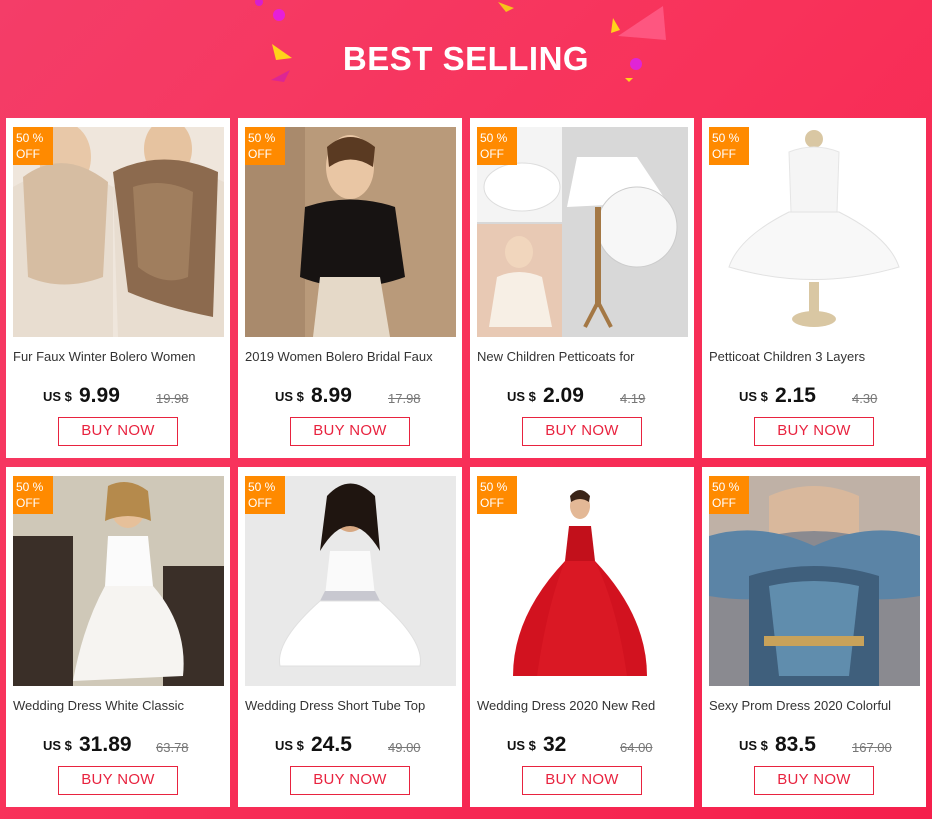  I want to click on price-row: US $ 8.99 17.98, so click(350, 398).